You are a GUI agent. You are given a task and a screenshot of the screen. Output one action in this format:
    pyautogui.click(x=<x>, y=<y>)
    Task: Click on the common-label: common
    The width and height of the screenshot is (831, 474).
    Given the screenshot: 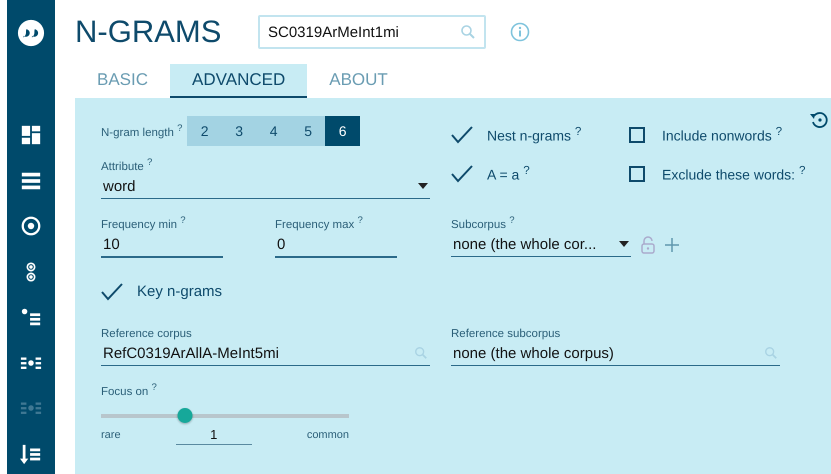 What is the action you would take?
    pyautogui.click(x=327, y=435)
    